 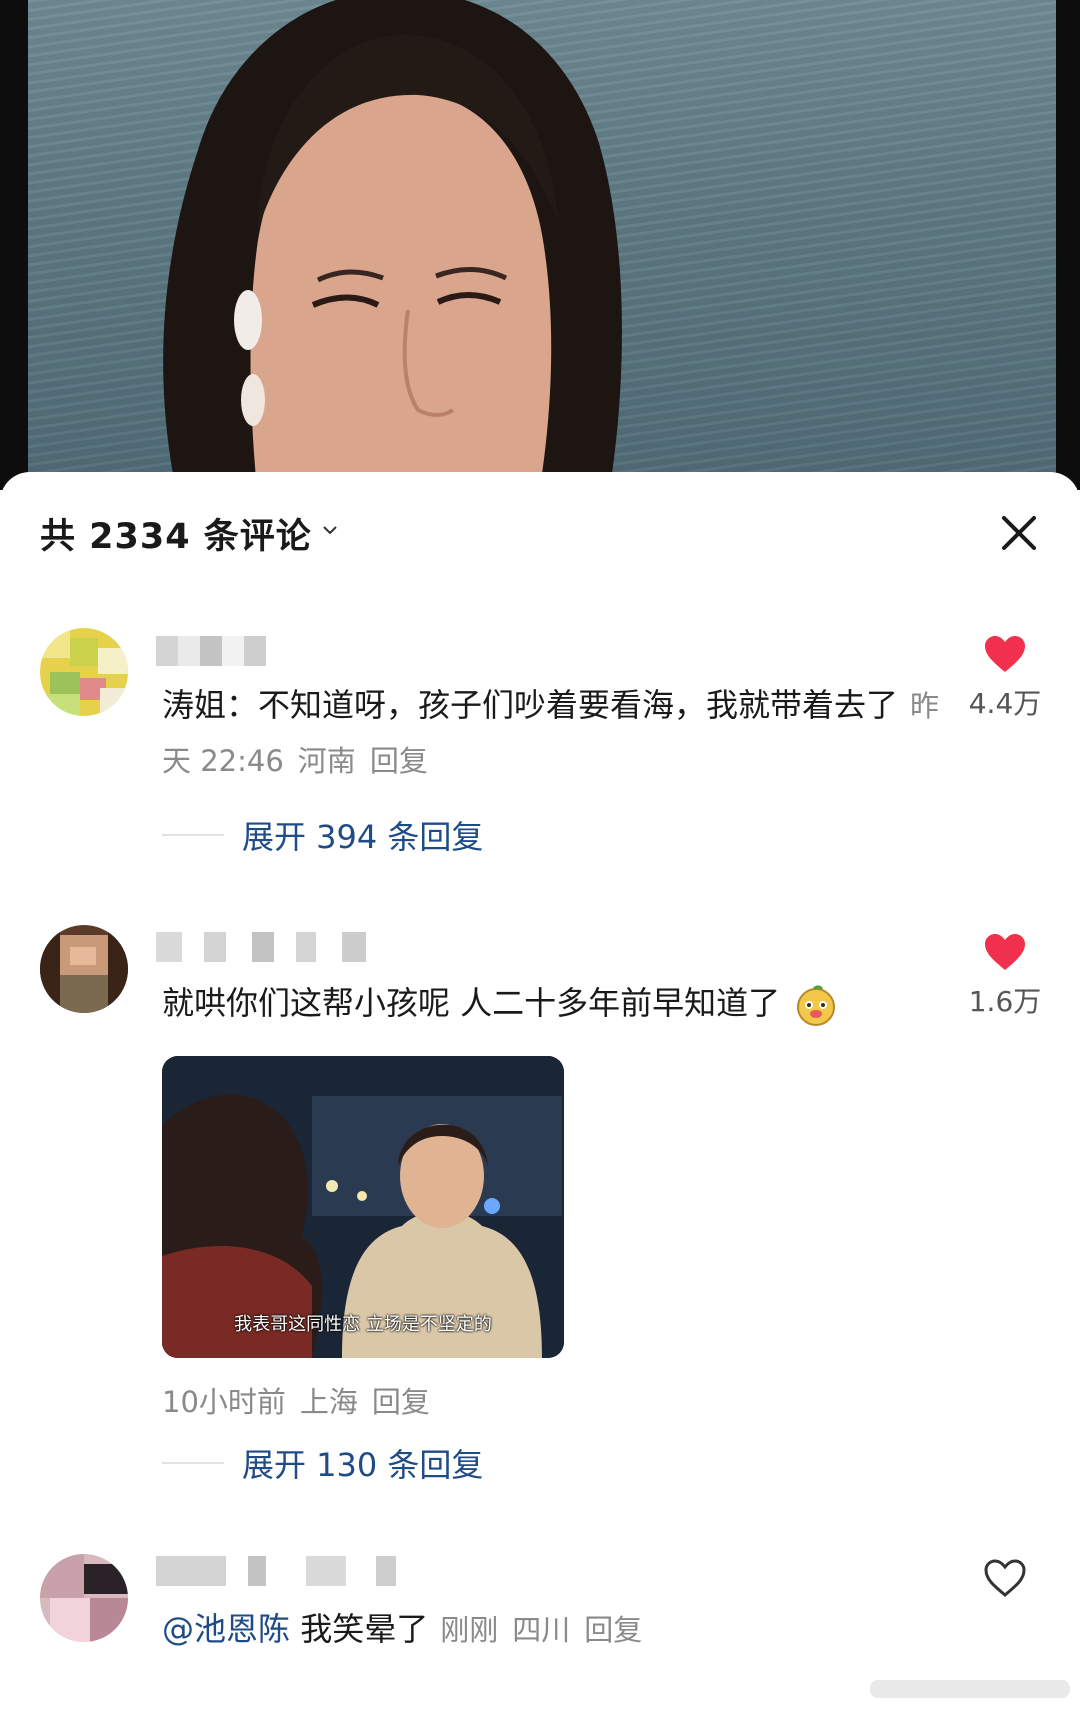 I want to click on comment-meta: 10小时前 上海 回复, so click(x=303, y=1402).